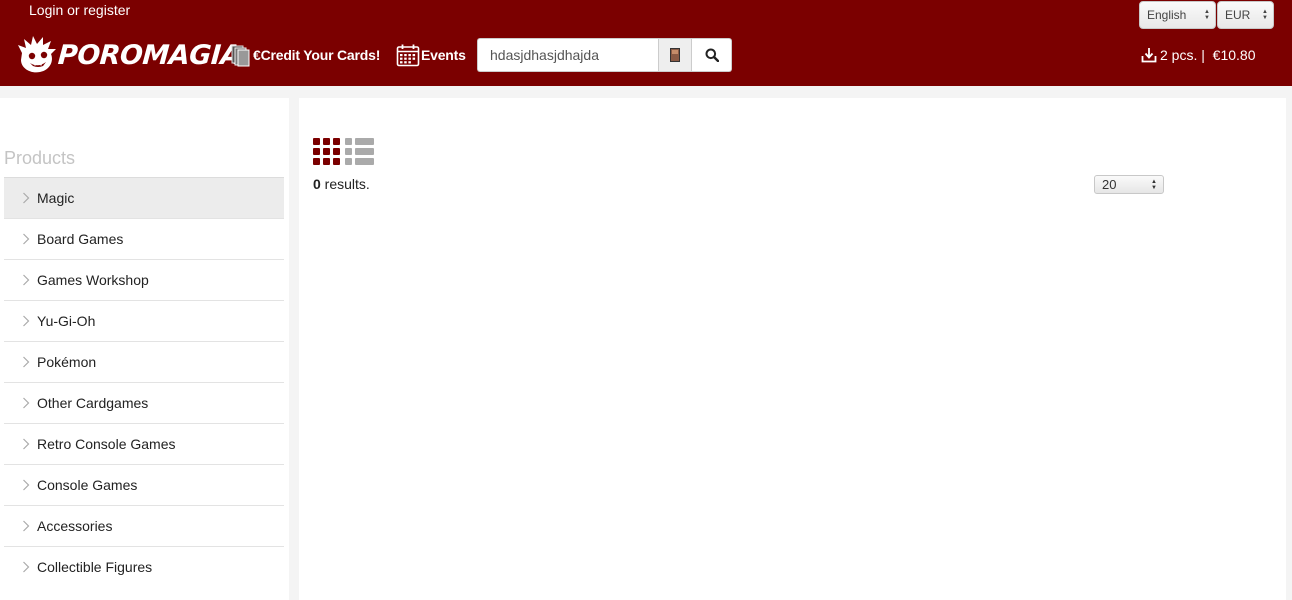 This screenshot has width=1292, height=600. Describe the element at coordinates (144, 320) in the screenshot. I see `sidebar-item-yu-gi-oh: Yu-Gi-Oh` at that location.